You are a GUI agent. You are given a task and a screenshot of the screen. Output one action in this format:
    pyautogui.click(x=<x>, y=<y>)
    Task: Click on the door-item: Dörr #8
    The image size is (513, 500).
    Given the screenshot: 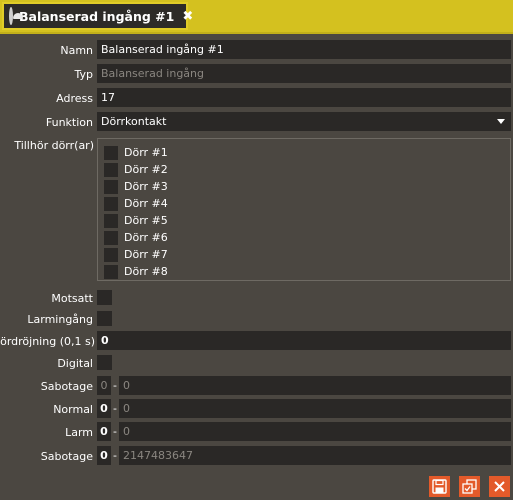 What is the action you would take?
    pyautogui.click(x=136, y=271)
    